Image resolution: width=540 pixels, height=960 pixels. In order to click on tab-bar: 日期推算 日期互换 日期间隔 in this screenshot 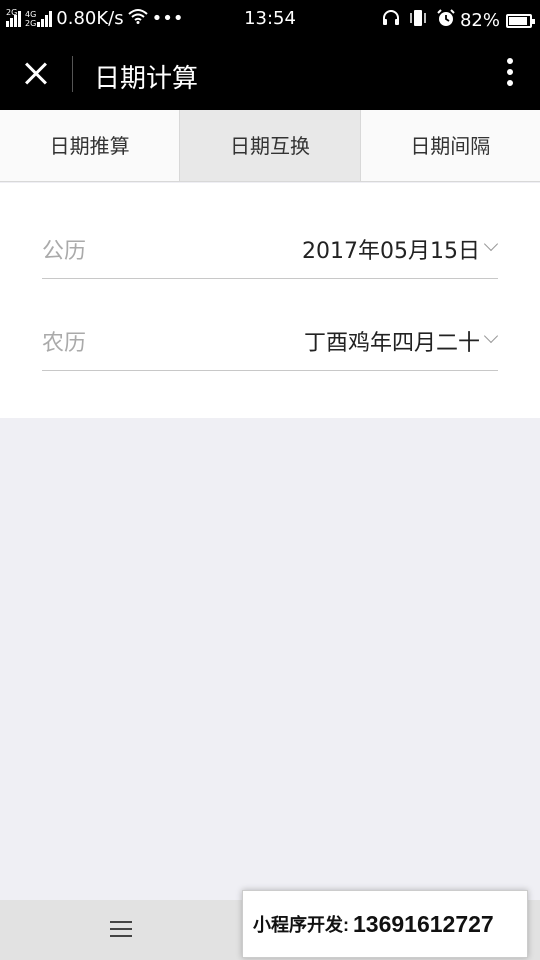, I will do `click(270, 146)`.